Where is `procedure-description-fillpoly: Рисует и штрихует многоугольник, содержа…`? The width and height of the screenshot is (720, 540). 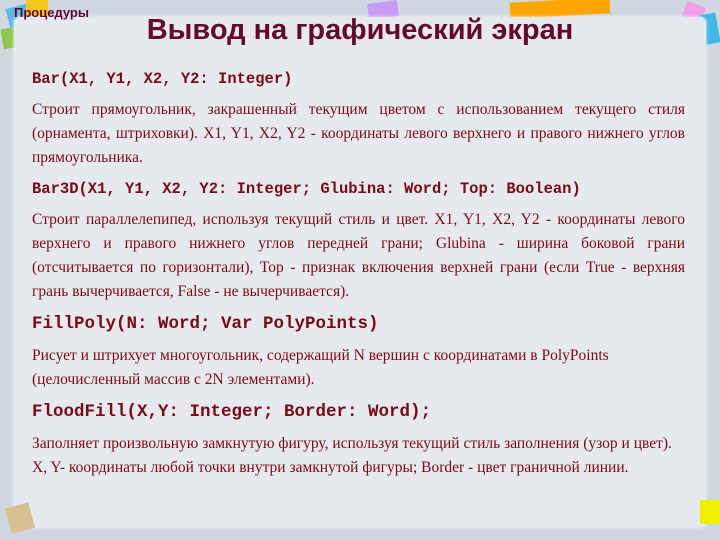 procedure-description-fillpoly: Рисует и штрихует многоугольник, содержа… is located at coordinates (320, 367).